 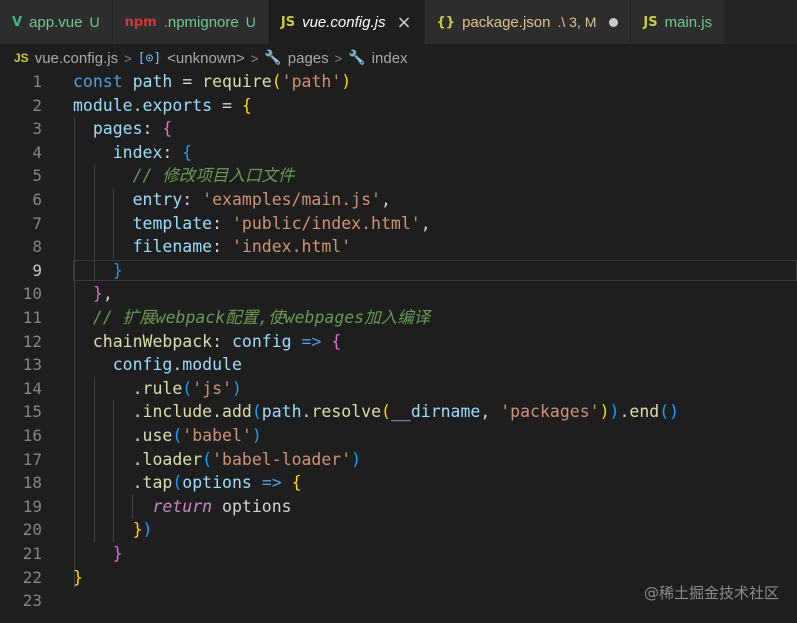 What do you see at coordinates (212, 82) in the screenshot?
I see `code-text: const path = require('path')` at bounding box center [212, 82].